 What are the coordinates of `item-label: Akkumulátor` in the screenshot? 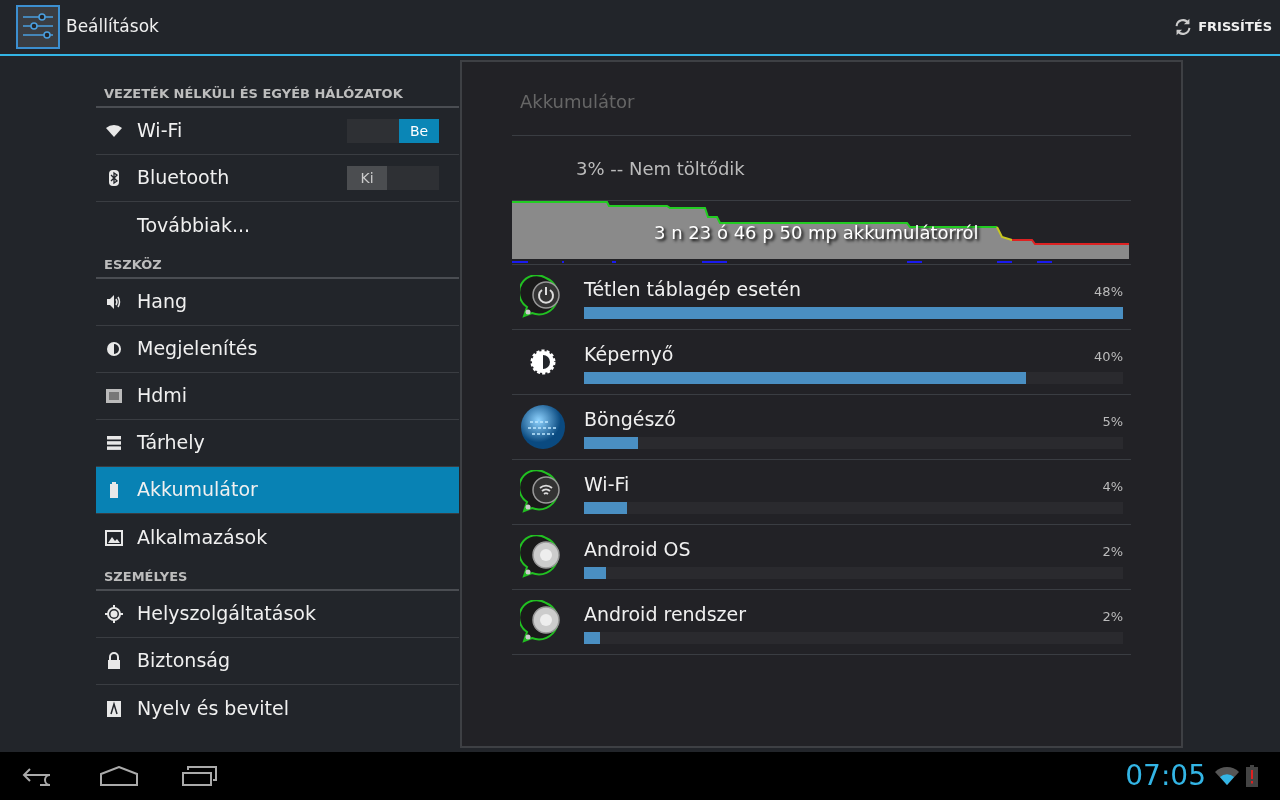 It's located at (198, 490).